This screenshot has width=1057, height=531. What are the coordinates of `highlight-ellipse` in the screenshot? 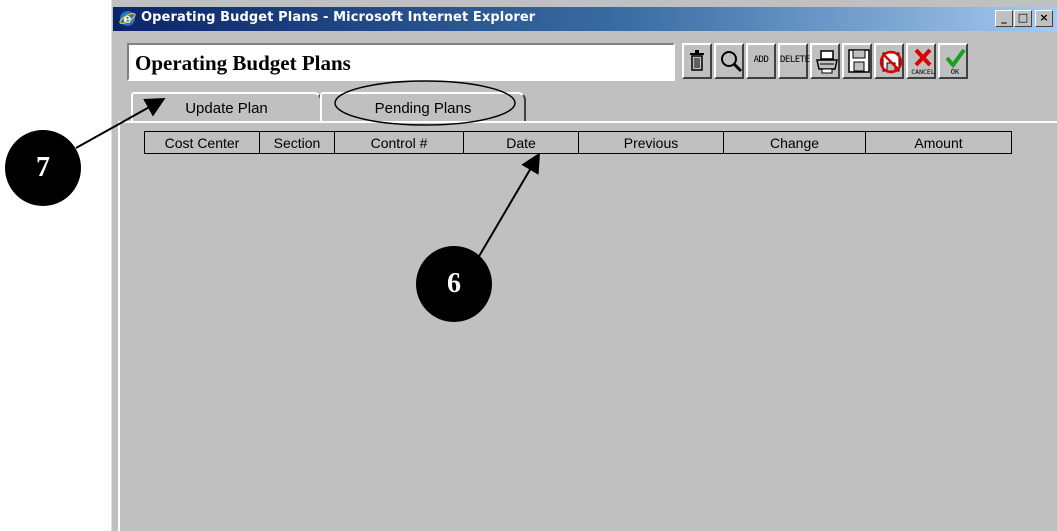 It's located at (425, 103).